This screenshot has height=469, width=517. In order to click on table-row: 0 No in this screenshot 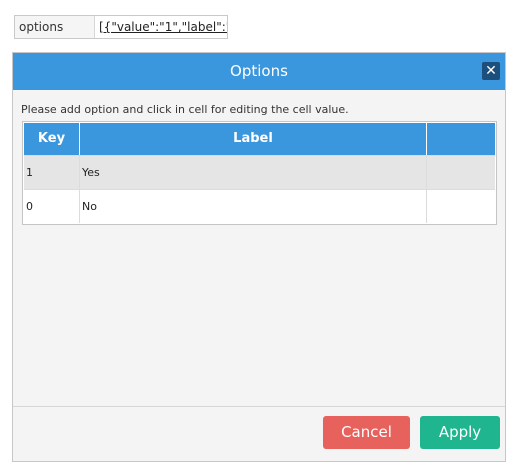, I will do `click(259, 206)`.